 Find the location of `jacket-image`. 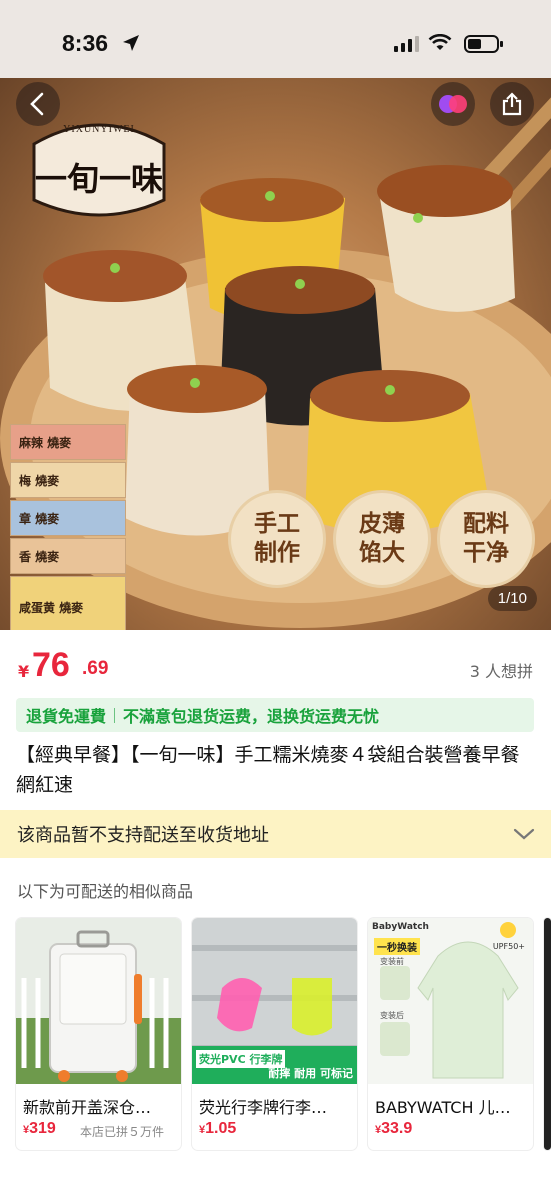

jacket-image is located at coordinates (449, 1000).